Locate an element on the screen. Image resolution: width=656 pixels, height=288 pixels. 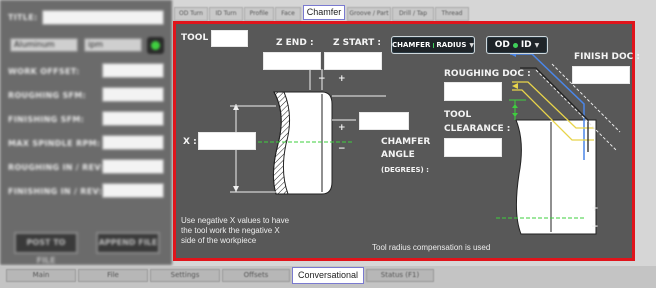
z-plus-sign: + is located at coordinates (342, 79).